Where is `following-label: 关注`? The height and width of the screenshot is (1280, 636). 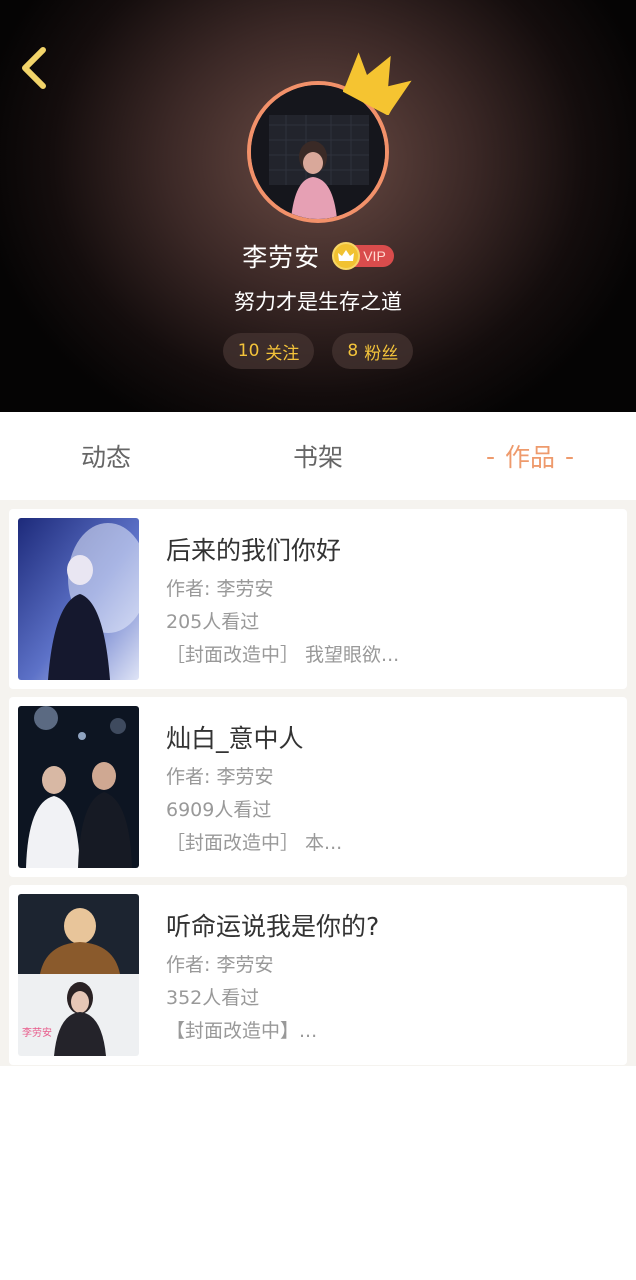 following-label: 关注 is located at coordinates (282, 353).